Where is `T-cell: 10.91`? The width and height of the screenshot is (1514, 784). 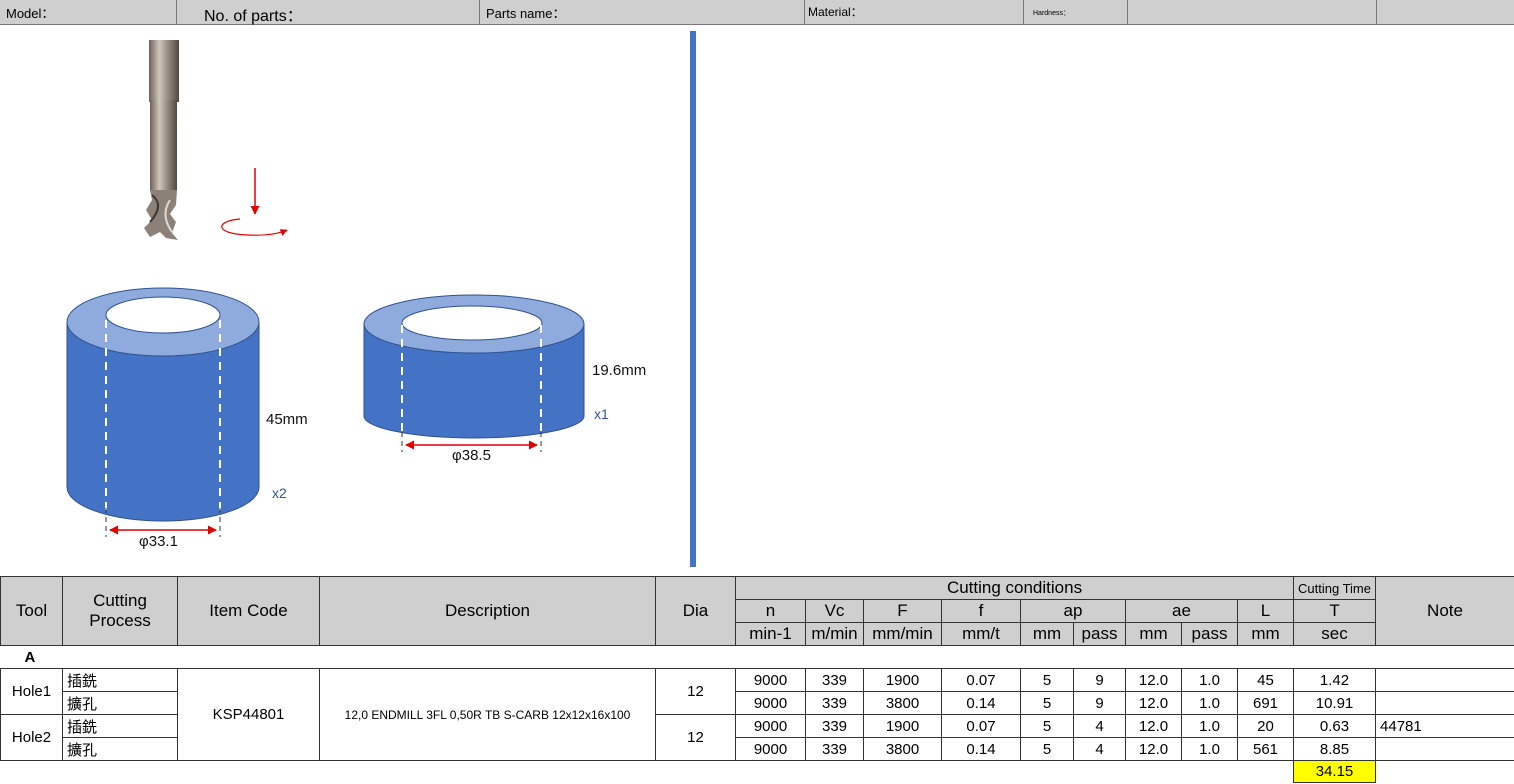 T-cell: 10.91 is located at coordinates (1335, 703).